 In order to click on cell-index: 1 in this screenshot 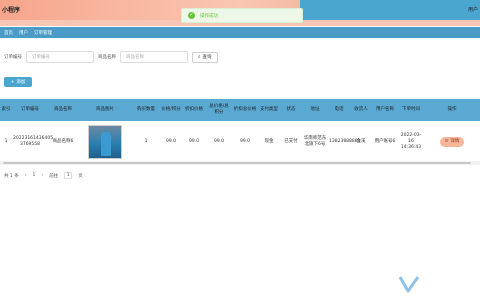, I will do `click(6, 143)`.